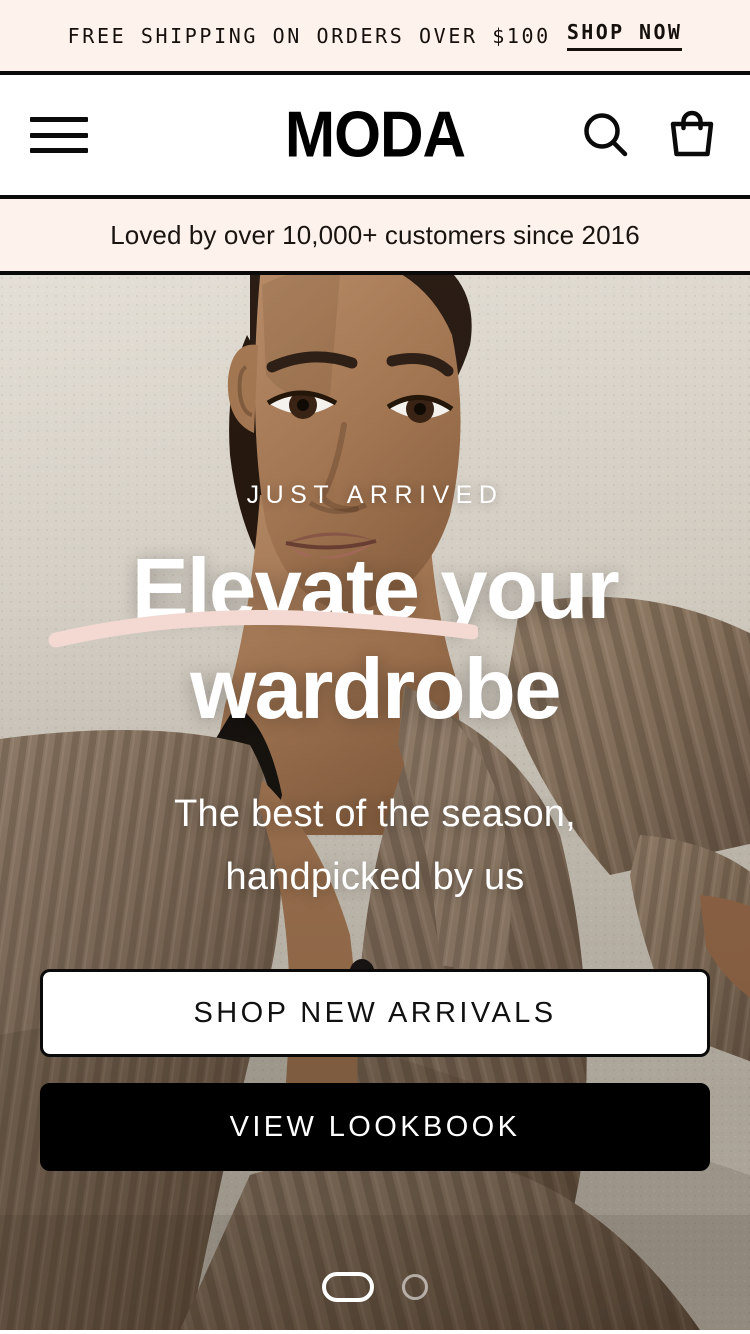 The height and width of the screenshot is (1334, 750). Describe the element at coordinates (375, 495) in the screenshot. I see `hero-eyebrow: JUST ARRIVED` at that location.